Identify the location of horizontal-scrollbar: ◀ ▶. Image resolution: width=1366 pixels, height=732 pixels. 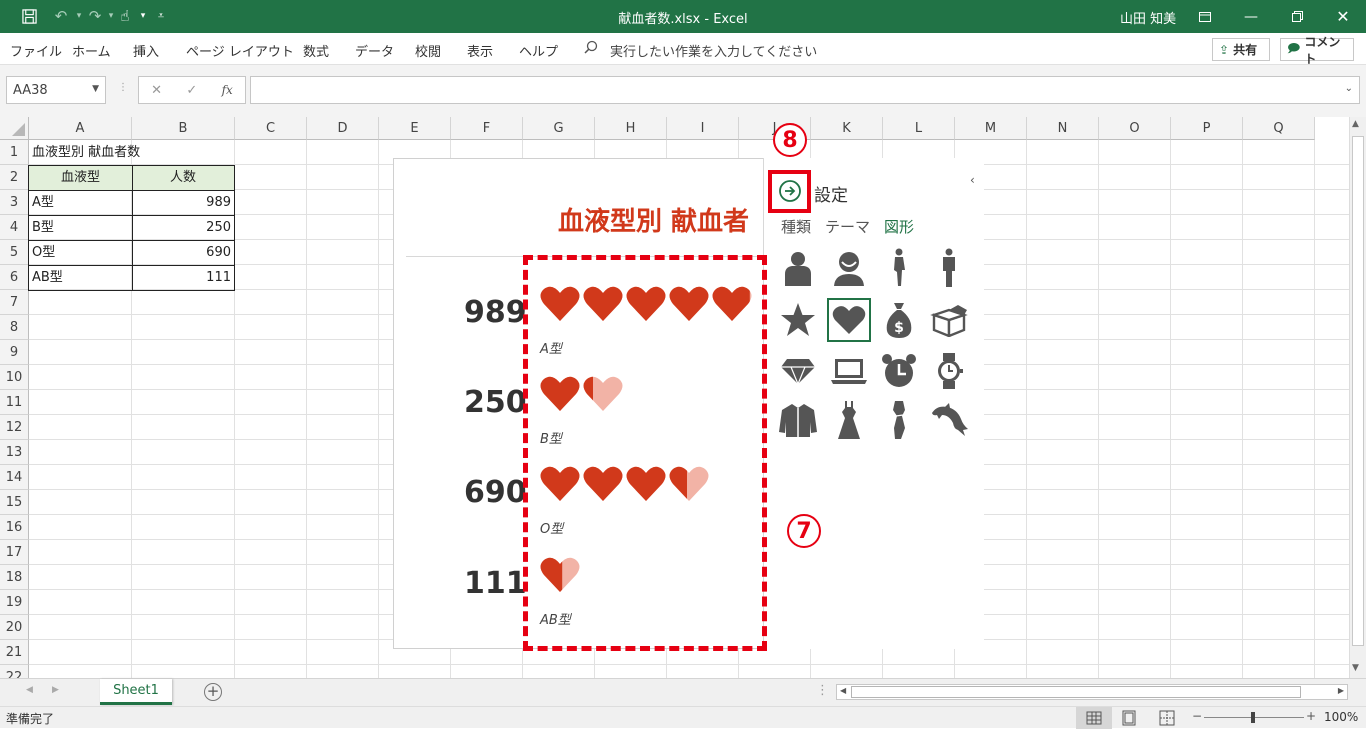
(1092, 692).